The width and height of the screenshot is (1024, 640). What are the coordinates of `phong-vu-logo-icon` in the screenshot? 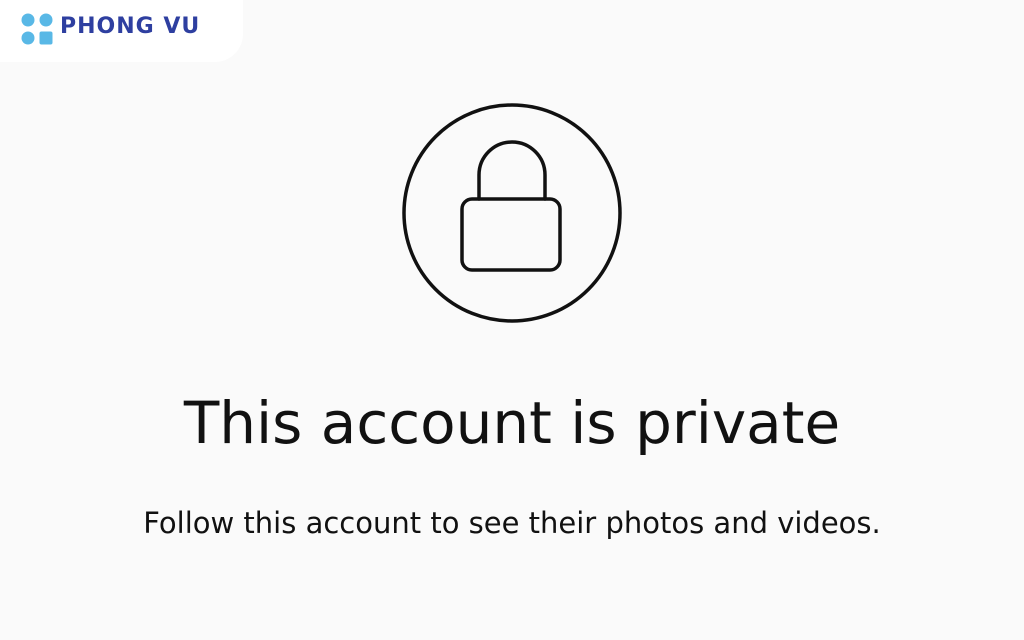 It's located at (37, 29).